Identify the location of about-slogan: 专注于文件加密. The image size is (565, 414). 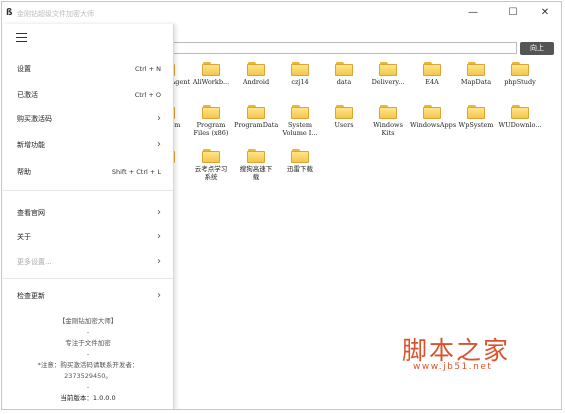
(88, 343).